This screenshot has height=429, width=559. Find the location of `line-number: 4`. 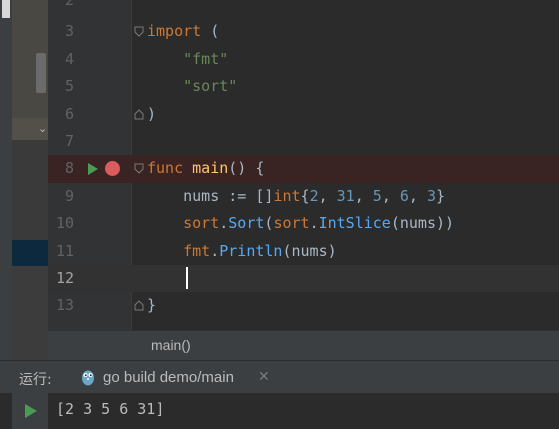

line-number: 4 is located at coordinates (69, 58).